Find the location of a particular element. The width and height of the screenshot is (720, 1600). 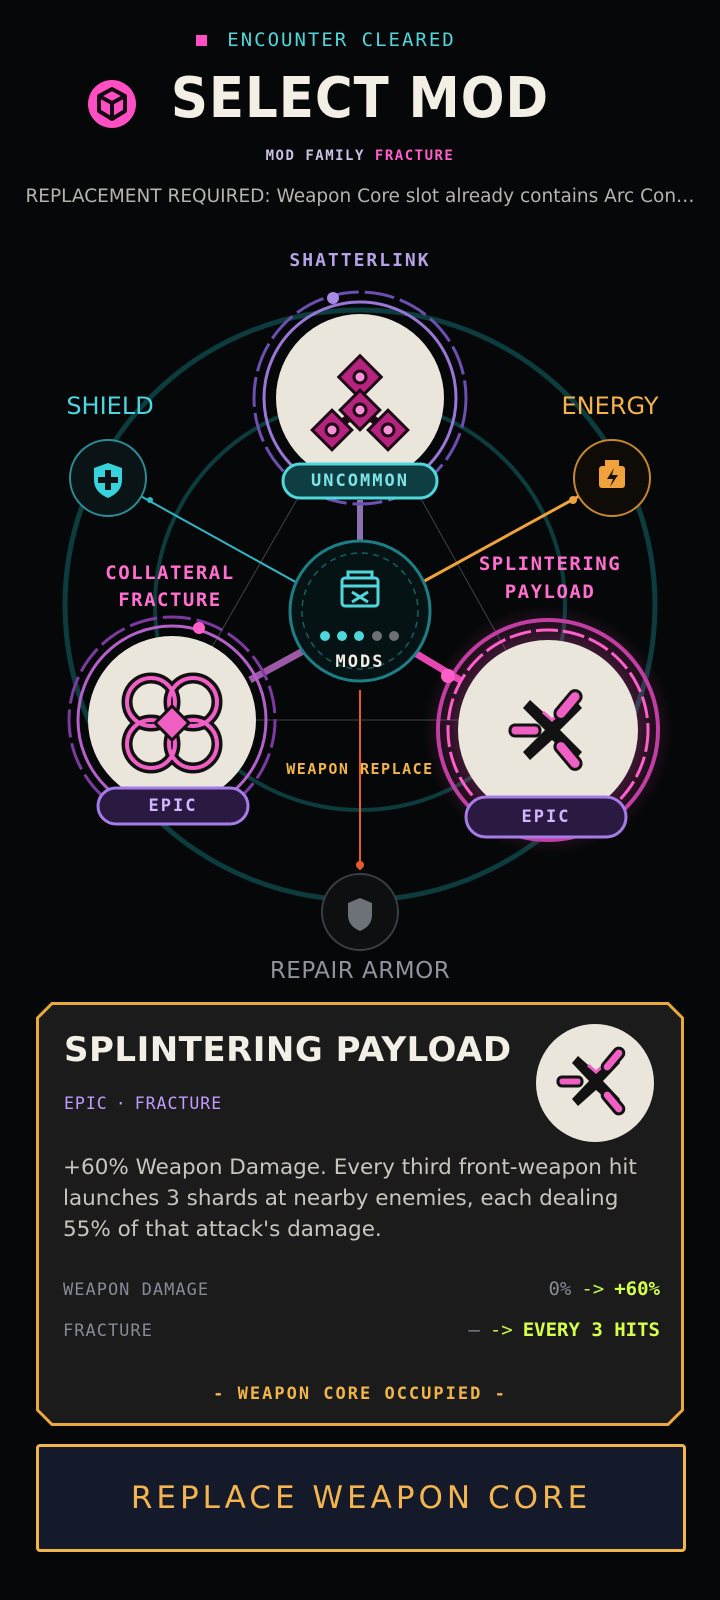

slot-label-shield: SHIELD is located at coordinates (110, 406).